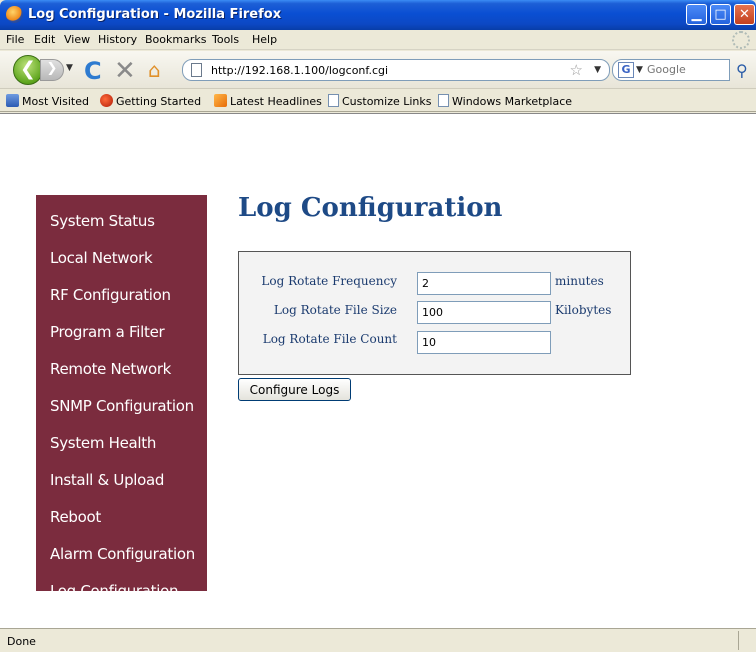 The height and width of the screenshot is (652, 756). What do you see at coordinates (378, 640) in the screenshot?
I see `status-bar: Done` at bounding box center [378, 640].